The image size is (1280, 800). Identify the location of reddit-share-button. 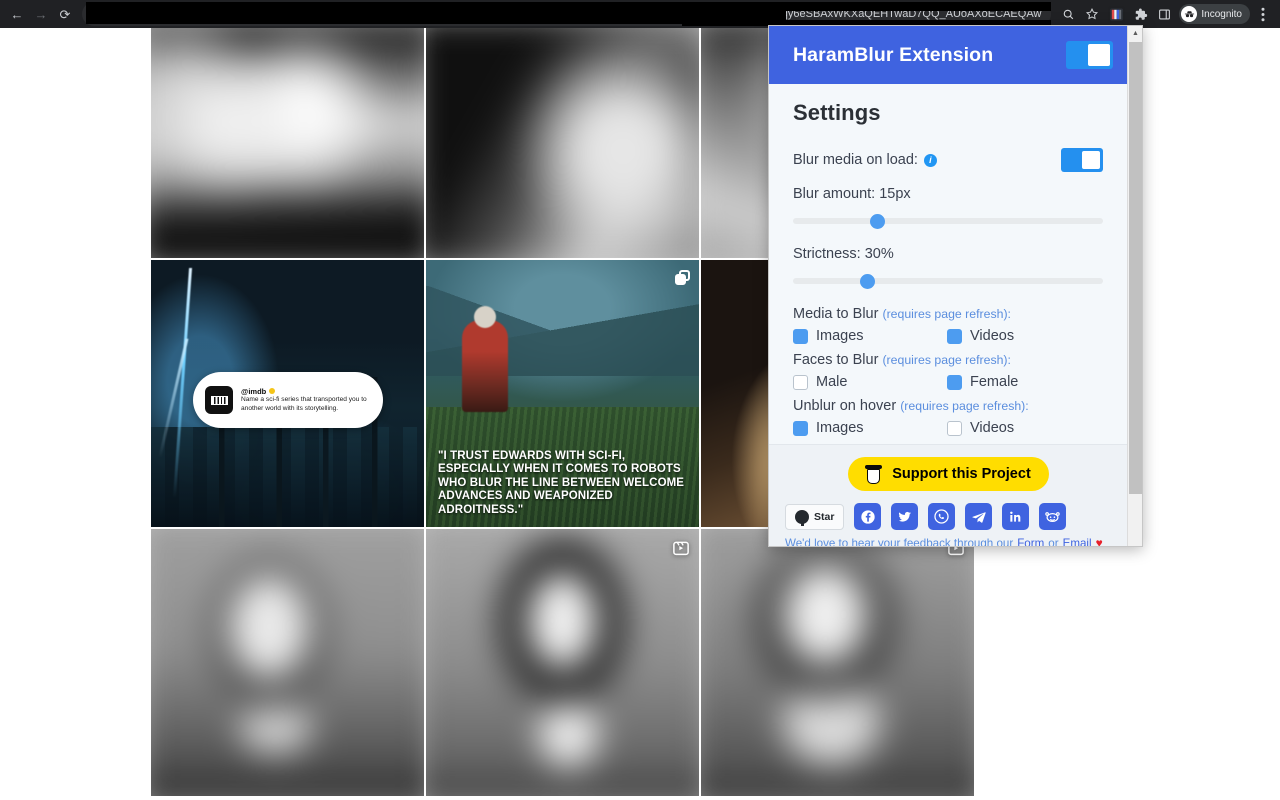
(1053, 516).